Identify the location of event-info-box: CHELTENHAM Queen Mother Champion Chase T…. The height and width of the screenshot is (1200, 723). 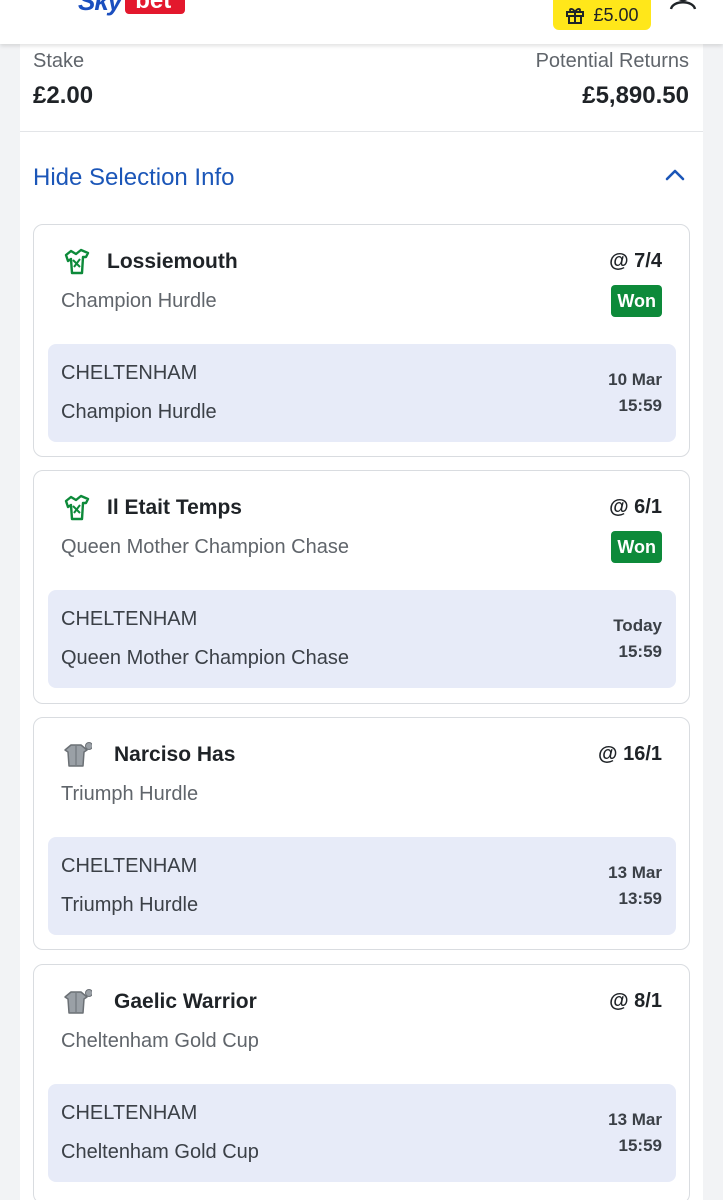
(362, 639).